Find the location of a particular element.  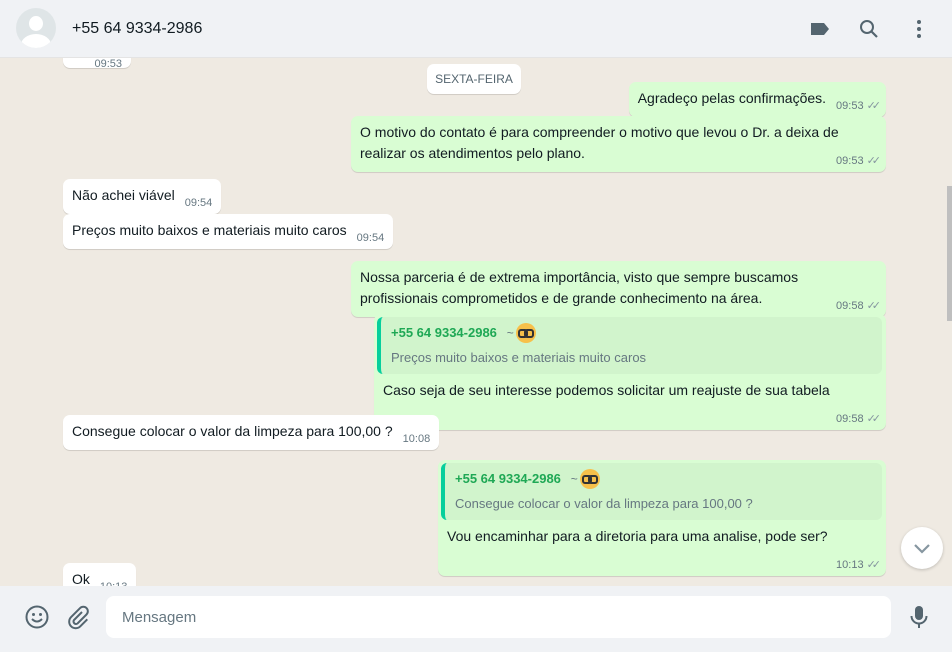

search-icon is located at coordinates (869, 29).